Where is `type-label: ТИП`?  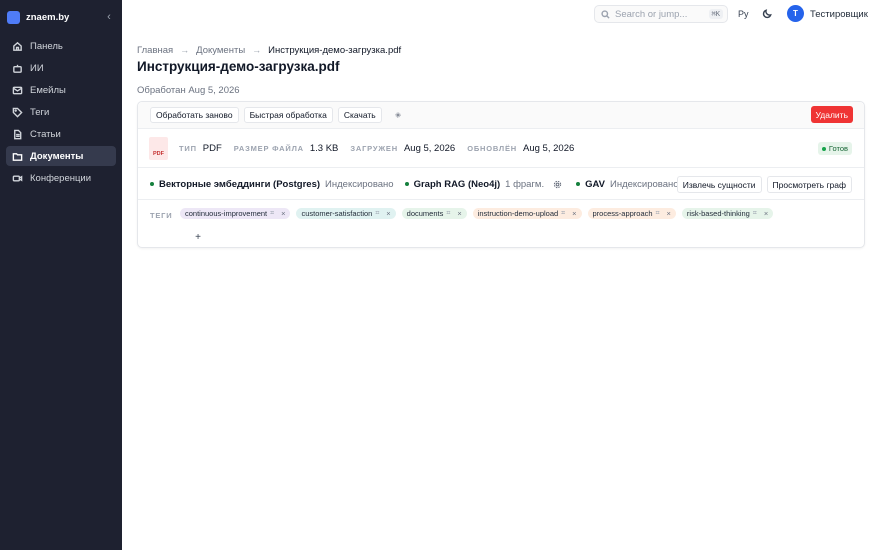
type-label: ТИП is located at coordinates (188, 148).